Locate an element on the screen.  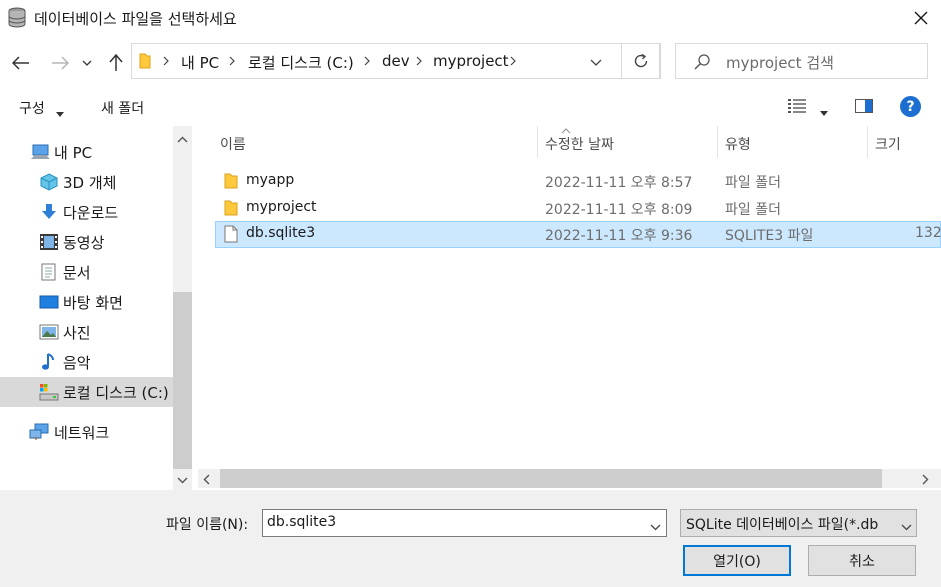
close-button is located at coordinates (920, 18).